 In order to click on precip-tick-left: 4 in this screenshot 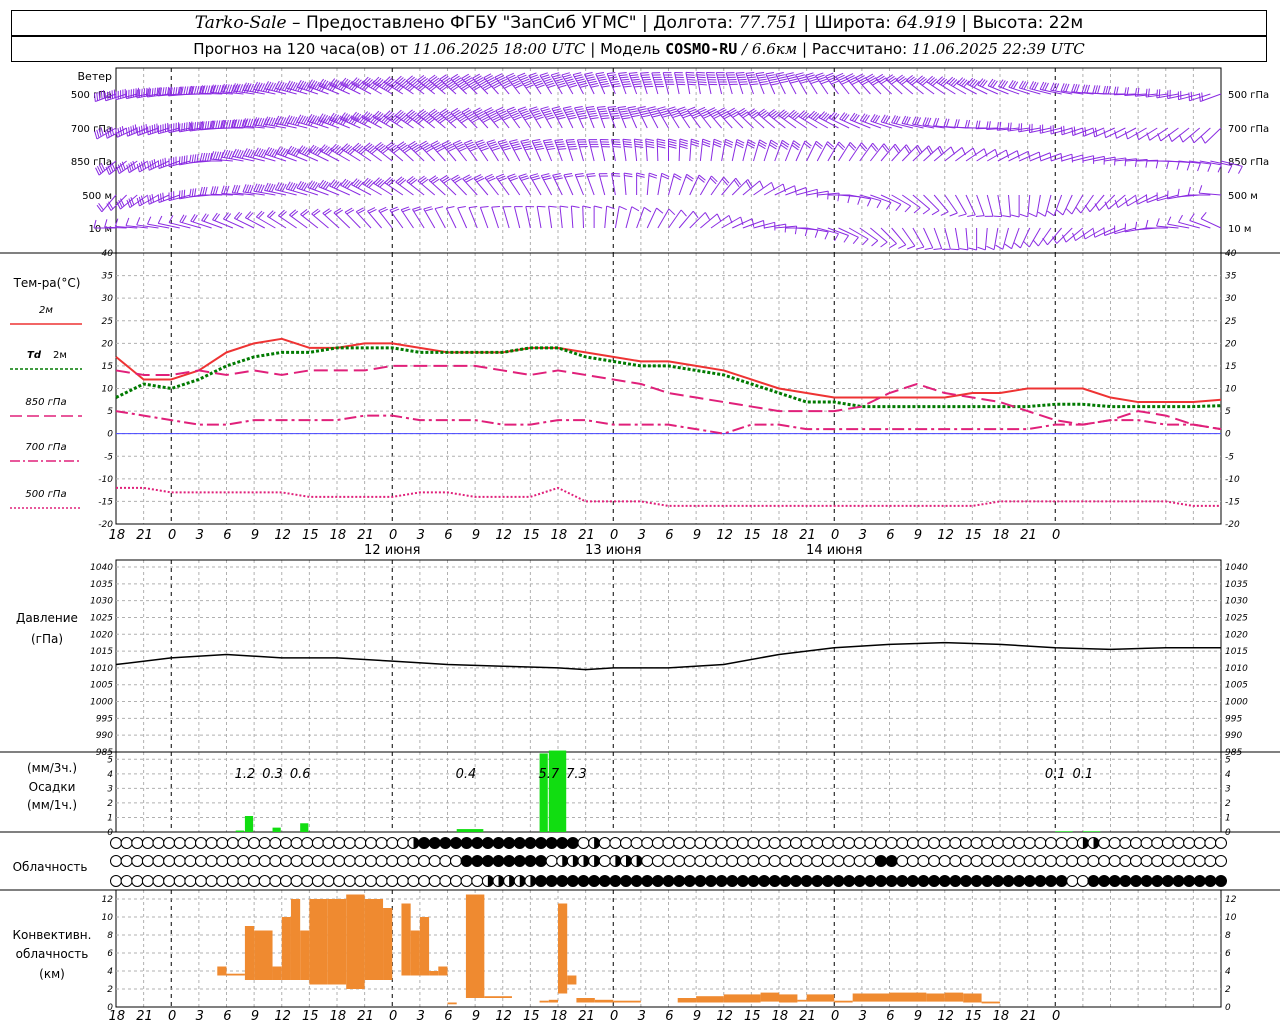, I will do `click(110, 775)`.